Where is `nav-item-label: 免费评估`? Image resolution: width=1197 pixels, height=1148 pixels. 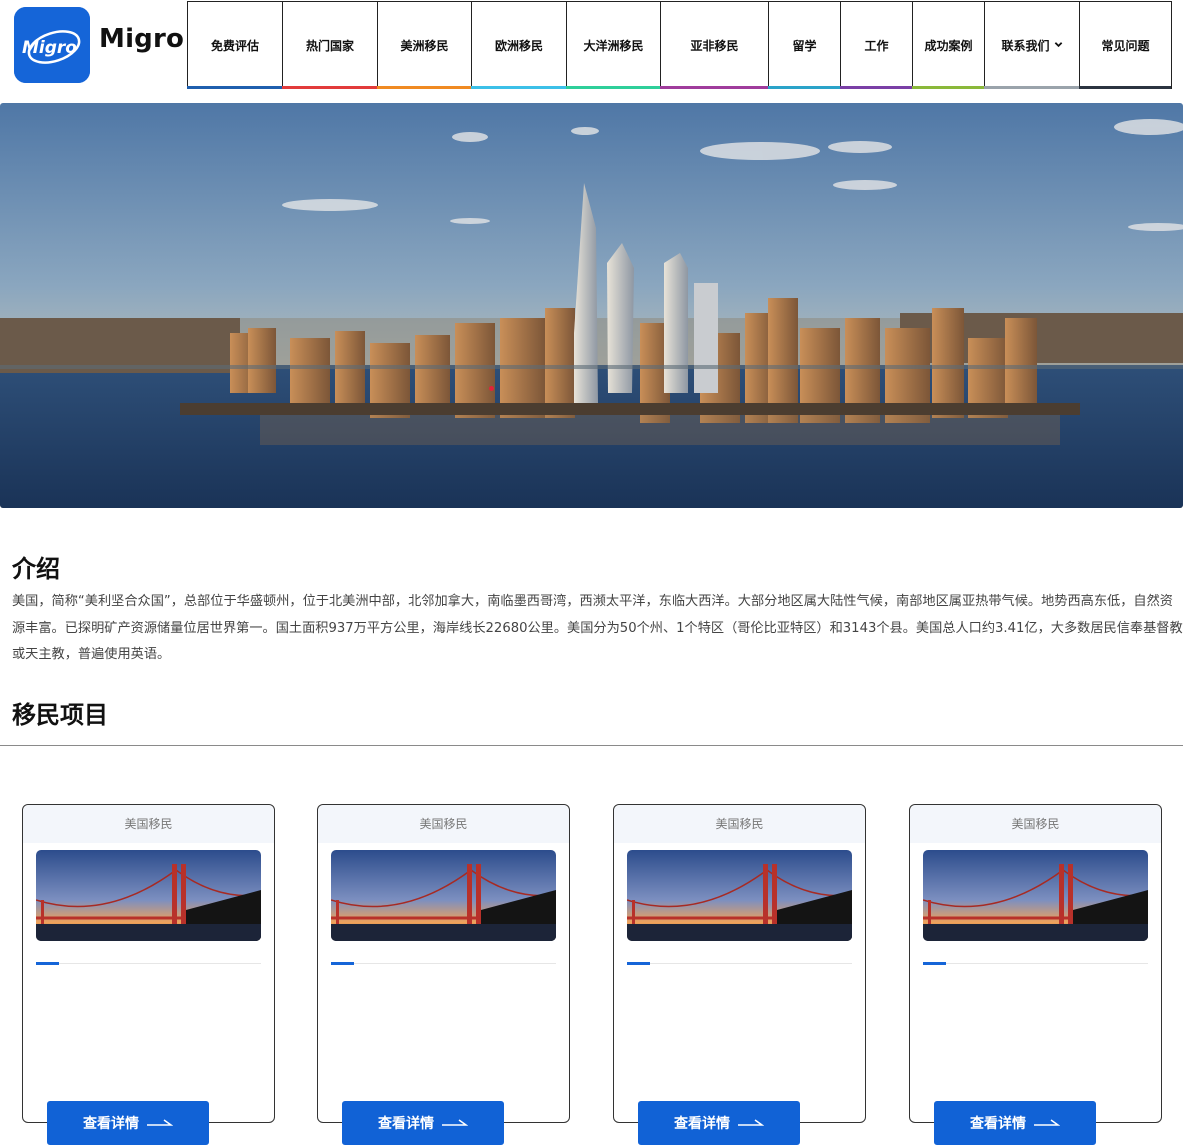 nav-item-label: 免费评估 is located at coordinates (234, 46).